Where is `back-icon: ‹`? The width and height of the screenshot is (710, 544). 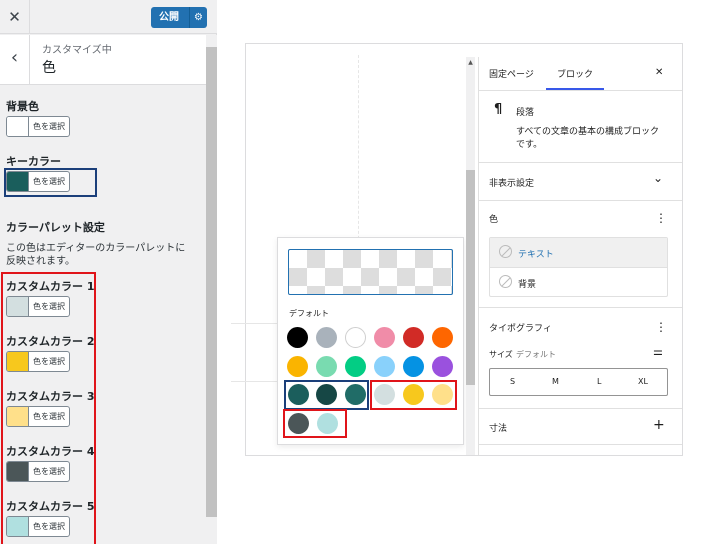
back-icon: ‹ is located at coordinates (15, 60).